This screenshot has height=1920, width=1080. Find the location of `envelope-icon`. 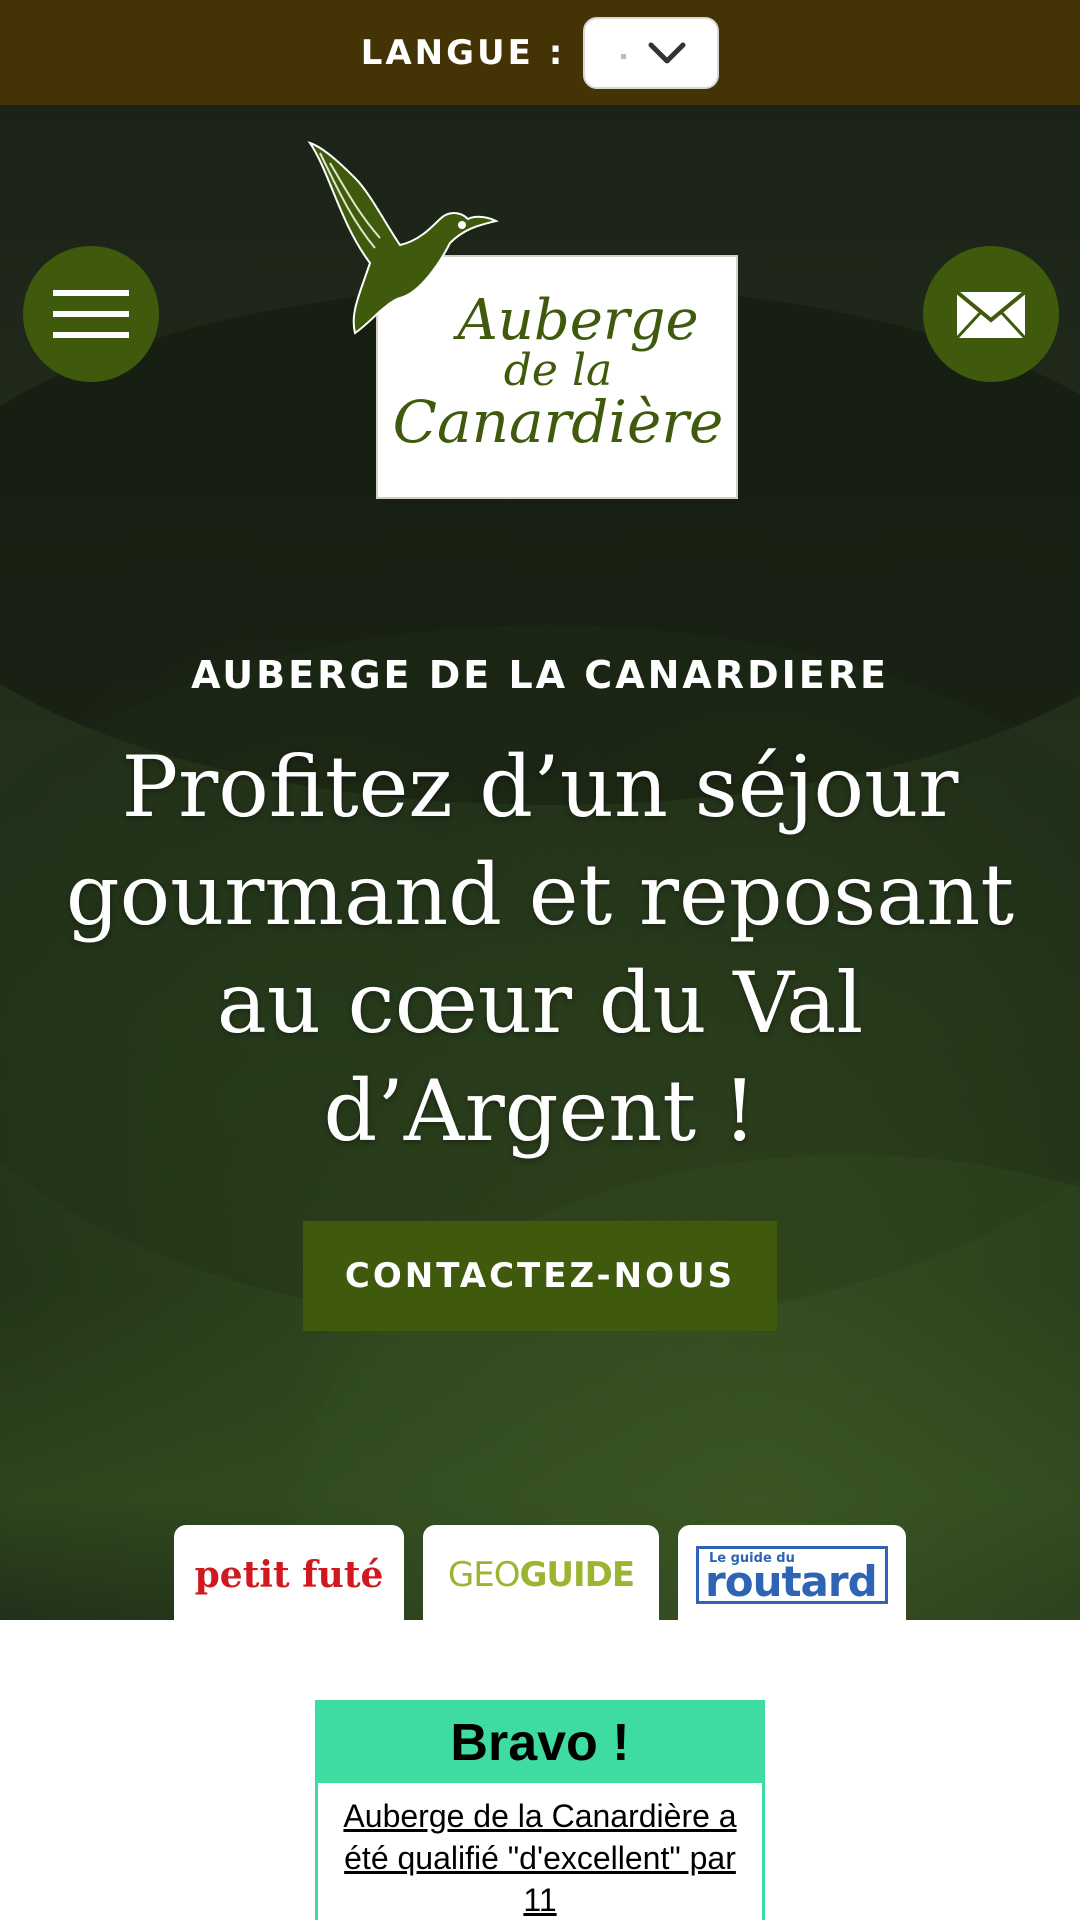

envelope-icon is located at coordinates (991, 315).